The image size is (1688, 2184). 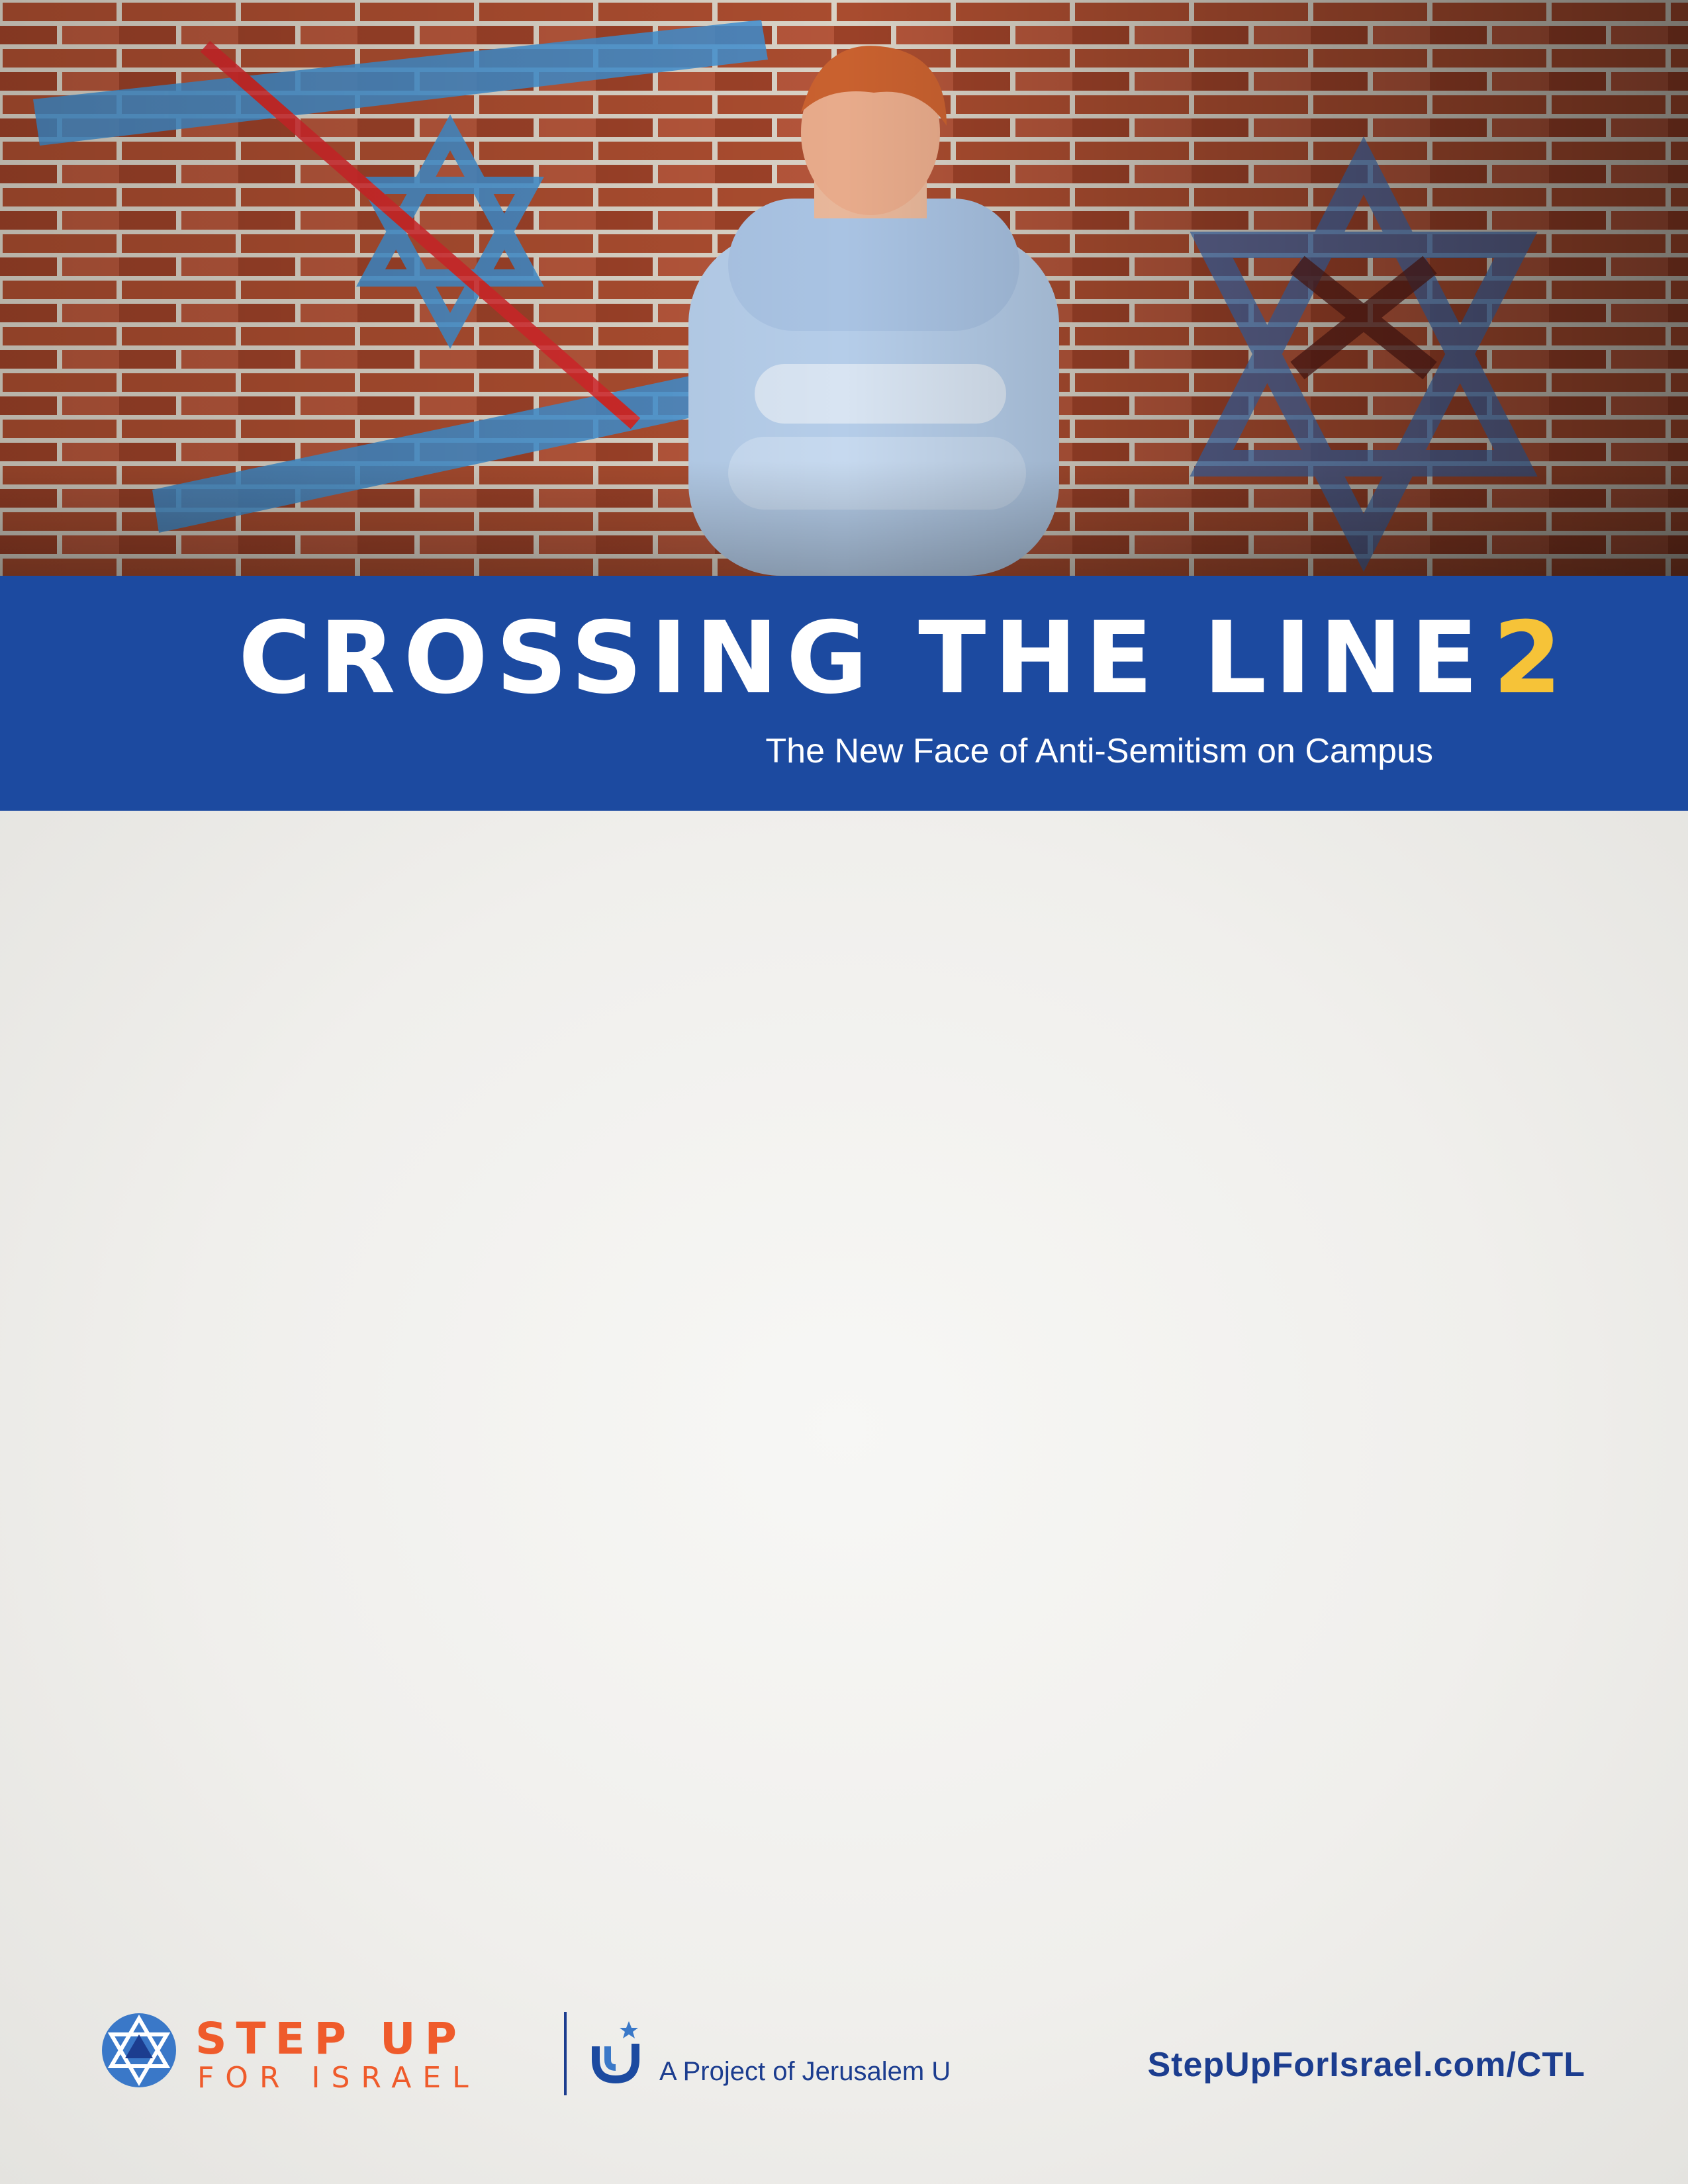 I want to click on star-of-david-logo-icon, so click(x=139, y=2050).